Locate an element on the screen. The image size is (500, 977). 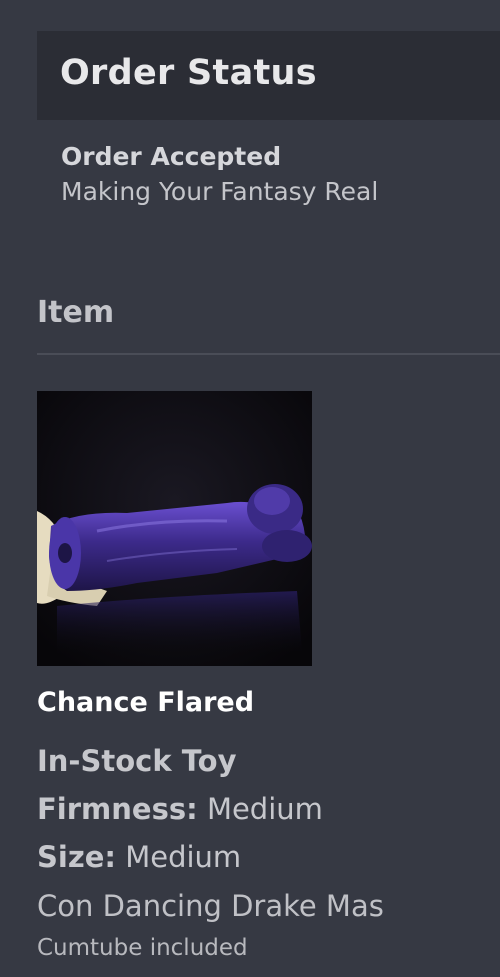
size-row: Size: Medium is located at coordinates (139, 857).